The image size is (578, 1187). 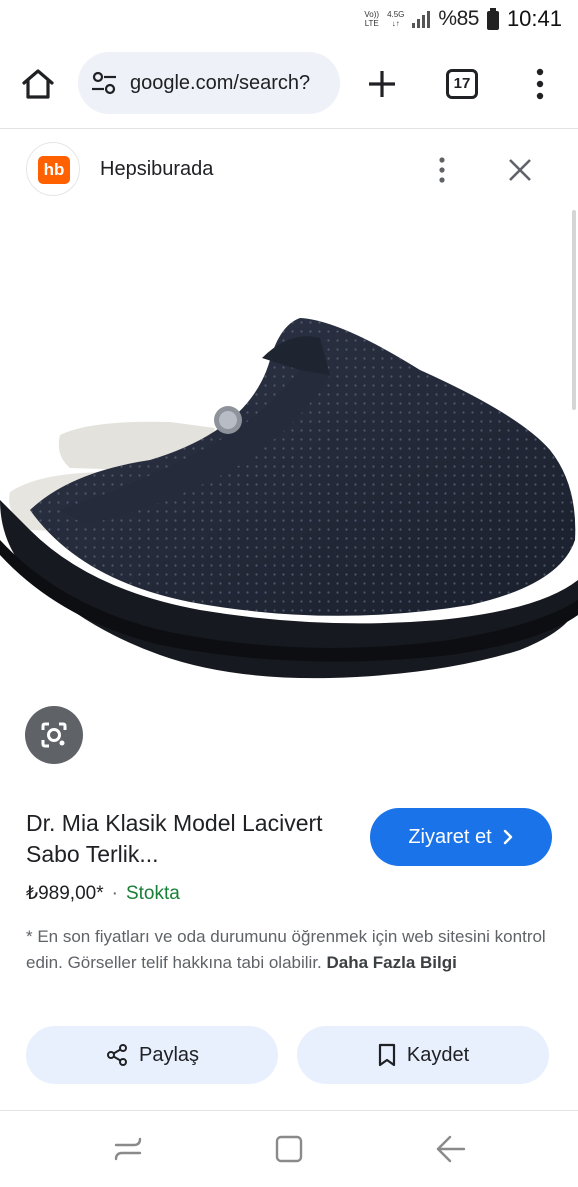 I want to click on signal-icon, so click(x=421, y=19).